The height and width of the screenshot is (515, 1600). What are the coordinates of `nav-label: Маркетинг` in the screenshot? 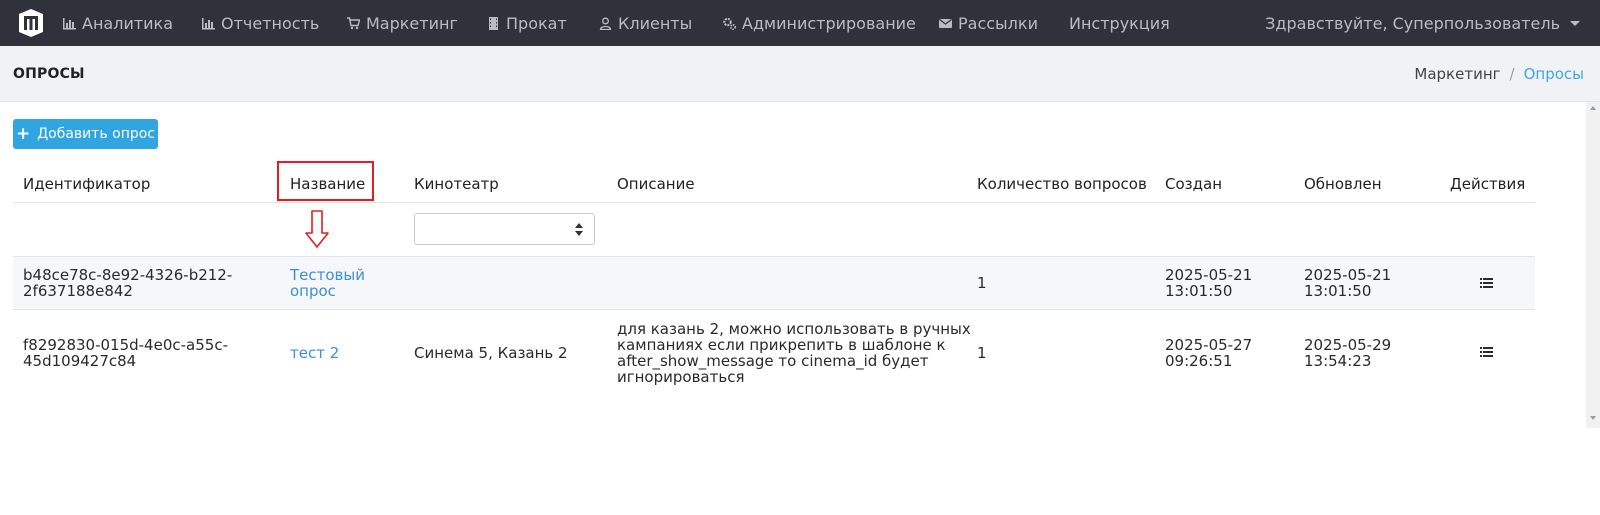 It's located at (412, 23).